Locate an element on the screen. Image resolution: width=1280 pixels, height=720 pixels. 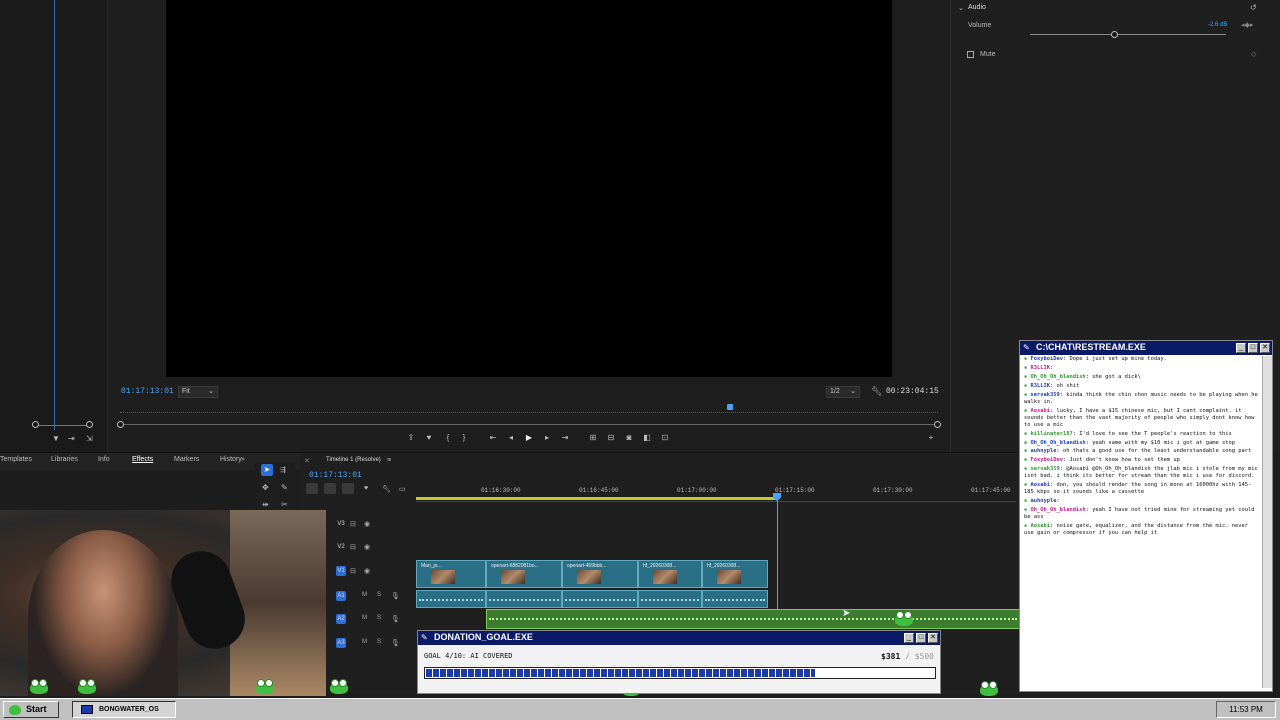
chat-username: auhnyple is located at coordinates (1044, 451).